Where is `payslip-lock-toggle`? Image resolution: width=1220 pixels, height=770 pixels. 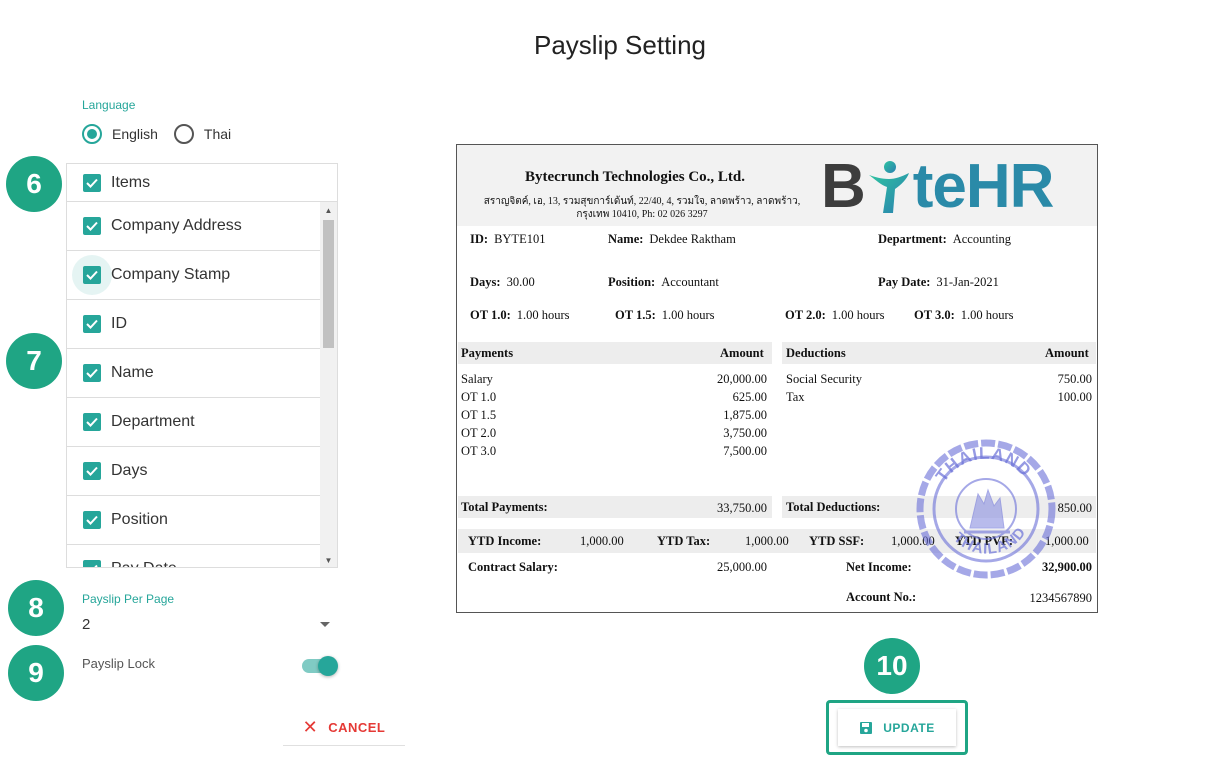 payslip-lock-toggle is located at coordinates (320, 666).